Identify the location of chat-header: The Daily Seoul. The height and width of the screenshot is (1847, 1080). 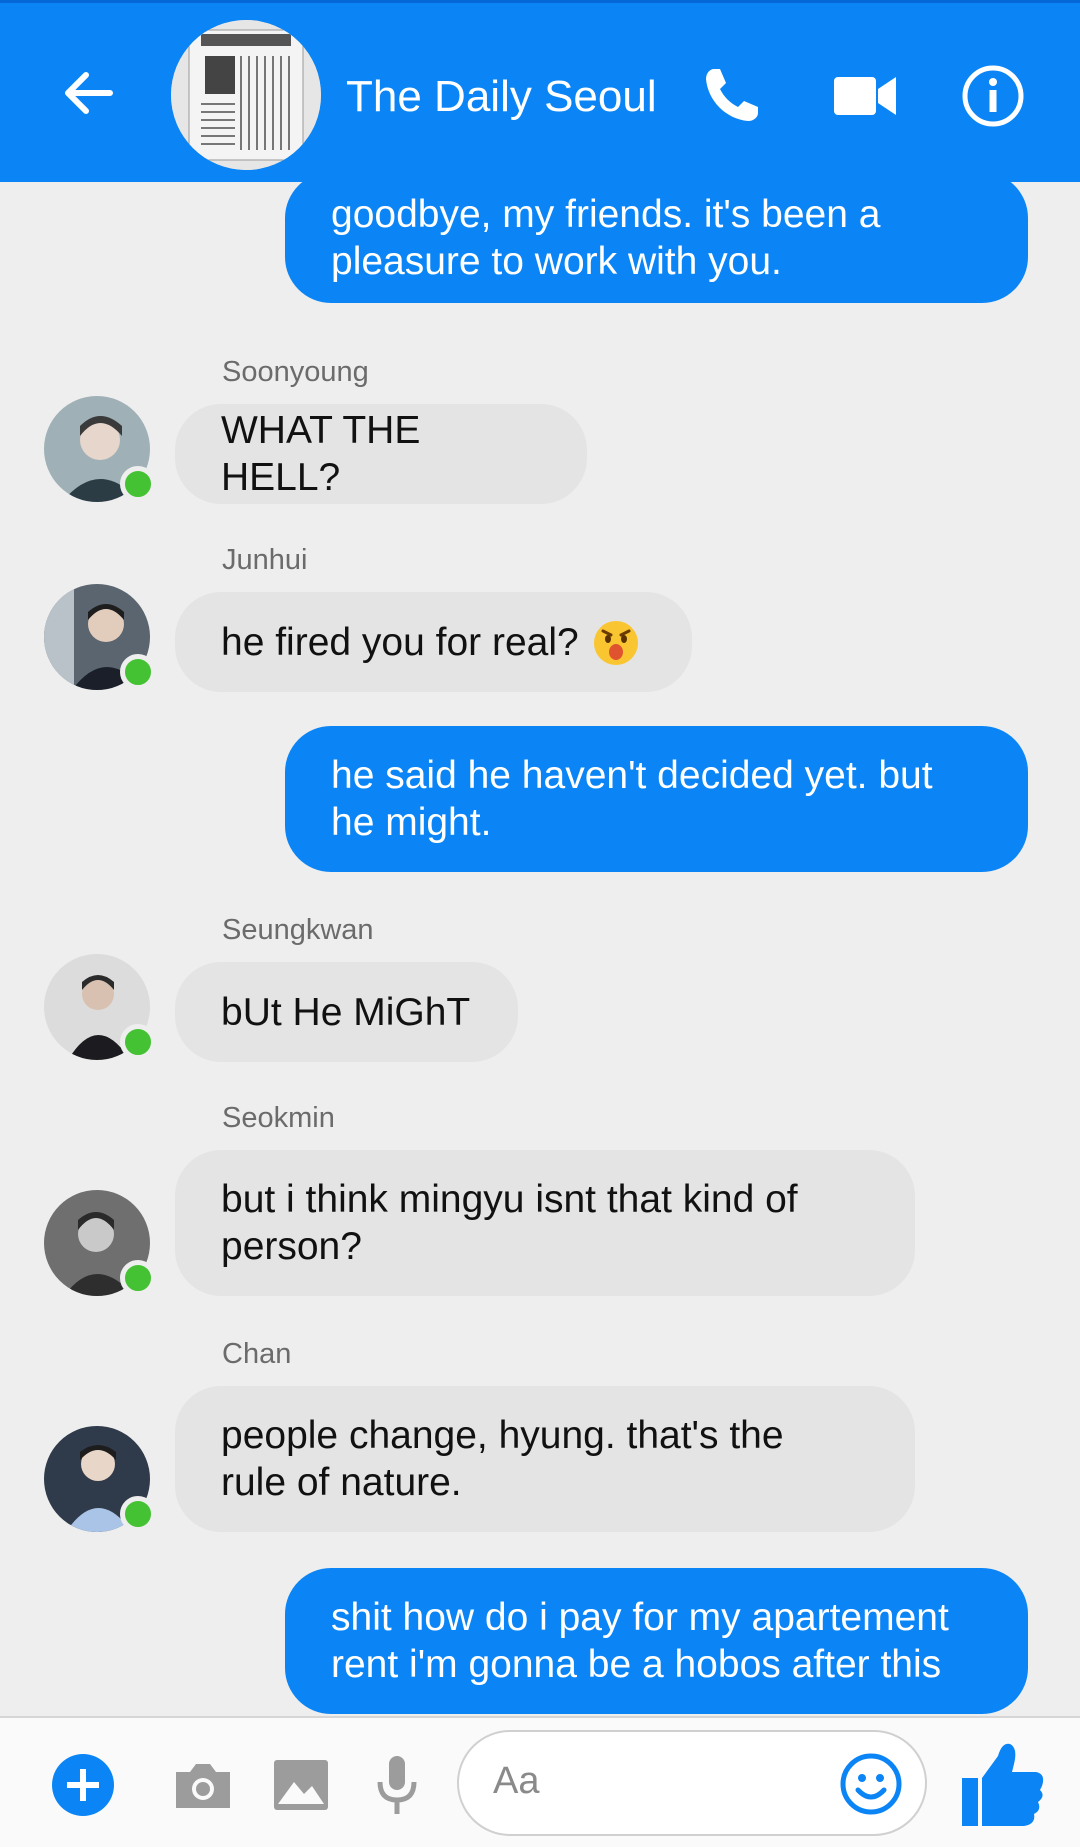
(540, 91).